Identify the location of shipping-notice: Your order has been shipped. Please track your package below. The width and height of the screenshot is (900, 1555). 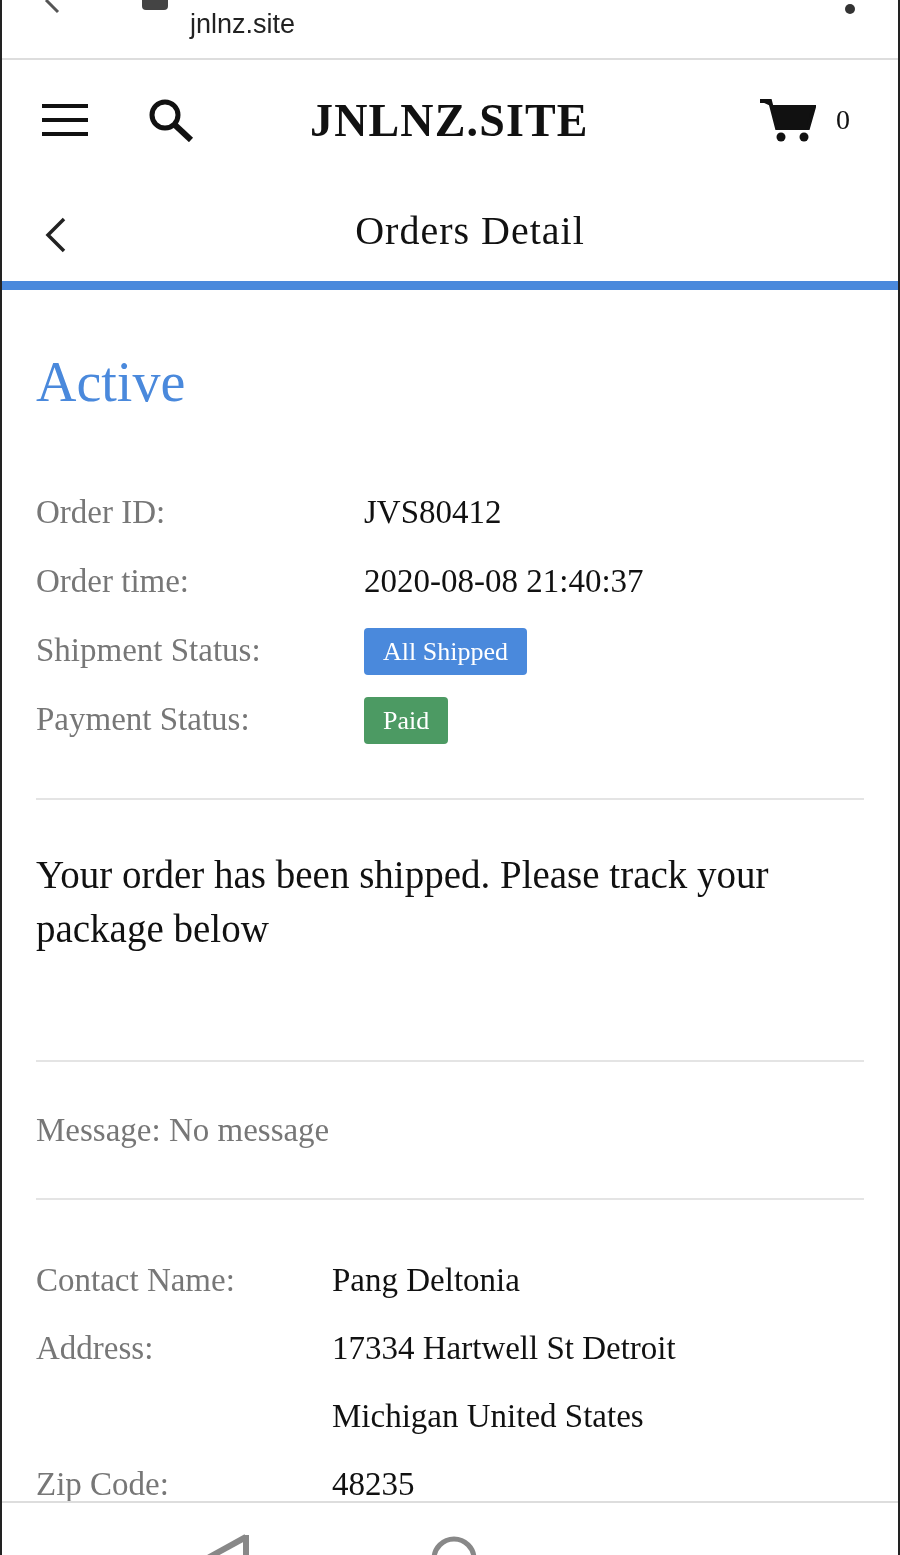
(403, 902).